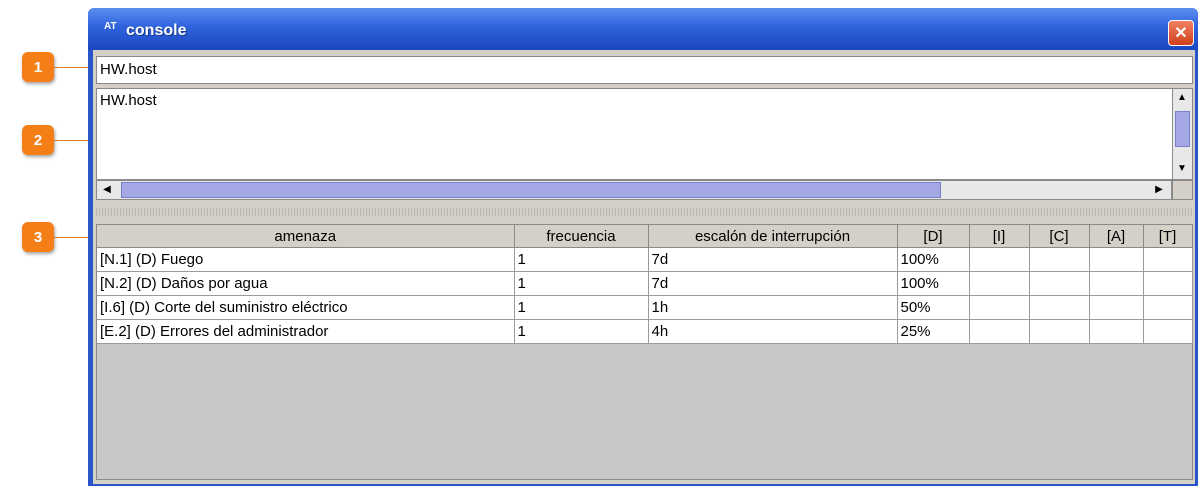  I want to click on scroll-left-icon: ◀, so click(107, 189).